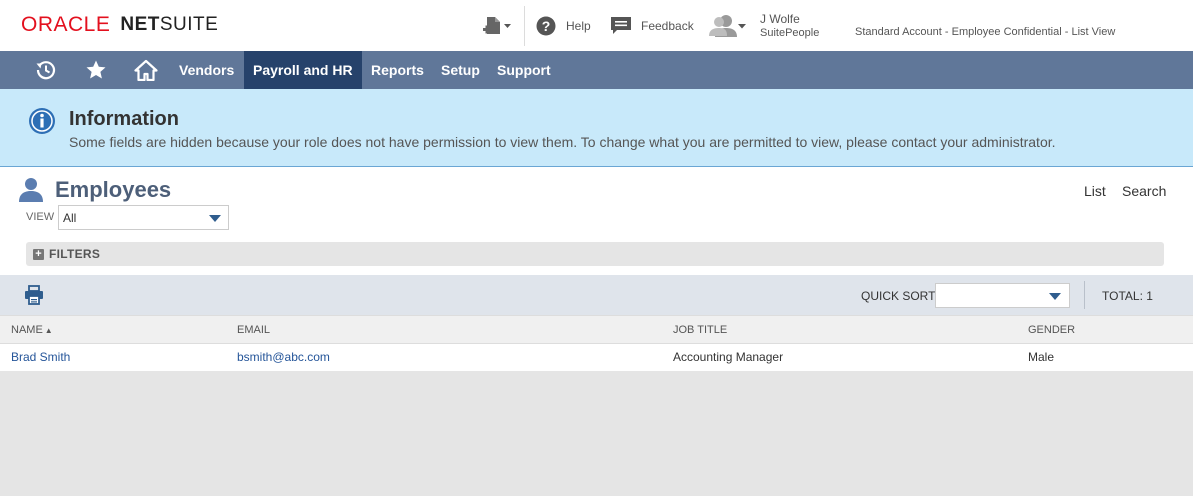  What do you see at coordinates (1051, 330) in the screenshot?
I see `column-header-gender: GENDER` at bounding box center [1051, 330].